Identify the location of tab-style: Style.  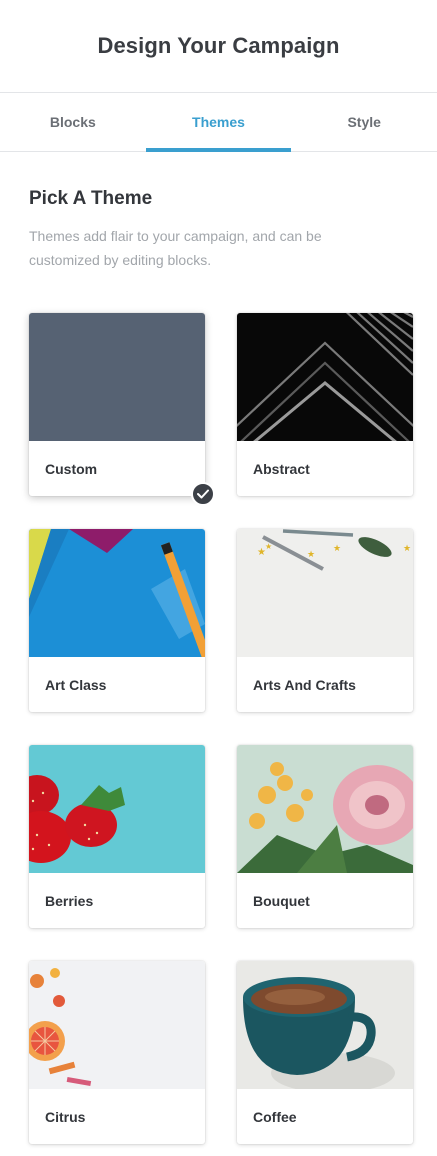
(364, 122).